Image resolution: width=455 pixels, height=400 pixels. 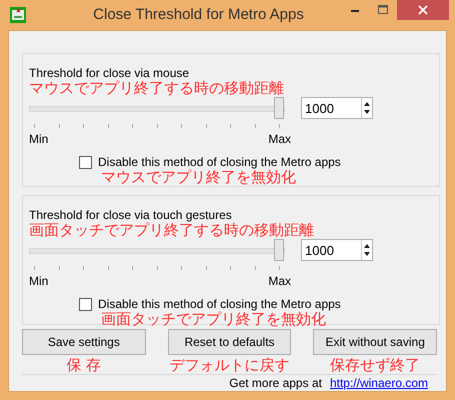 What do you see at coordinates (156, 88) in the screenshot?
I see `annotation-text: マウスでアプリ終了する時の移動距離` at bounding box center [156, 88].